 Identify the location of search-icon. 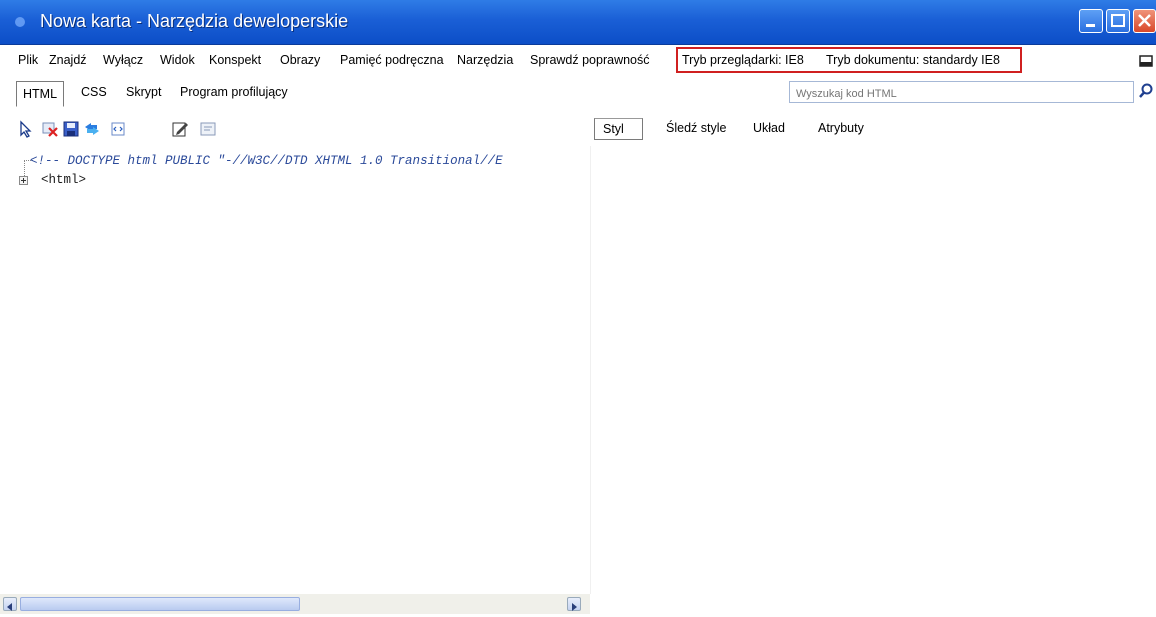
(1146, 91).